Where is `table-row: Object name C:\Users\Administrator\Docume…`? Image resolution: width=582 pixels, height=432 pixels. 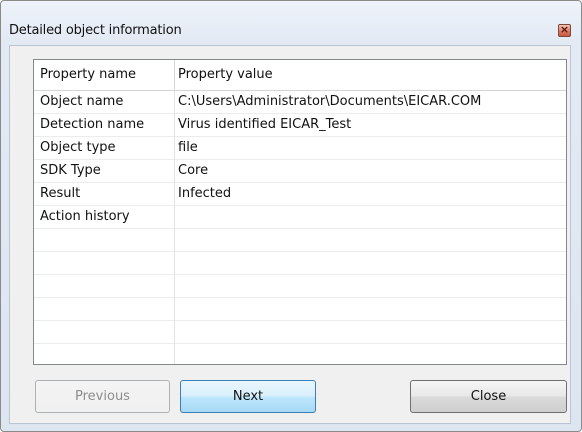 table-row: Object name C:\Users\Administrator\Docume… is located at coordinates (300, 102).